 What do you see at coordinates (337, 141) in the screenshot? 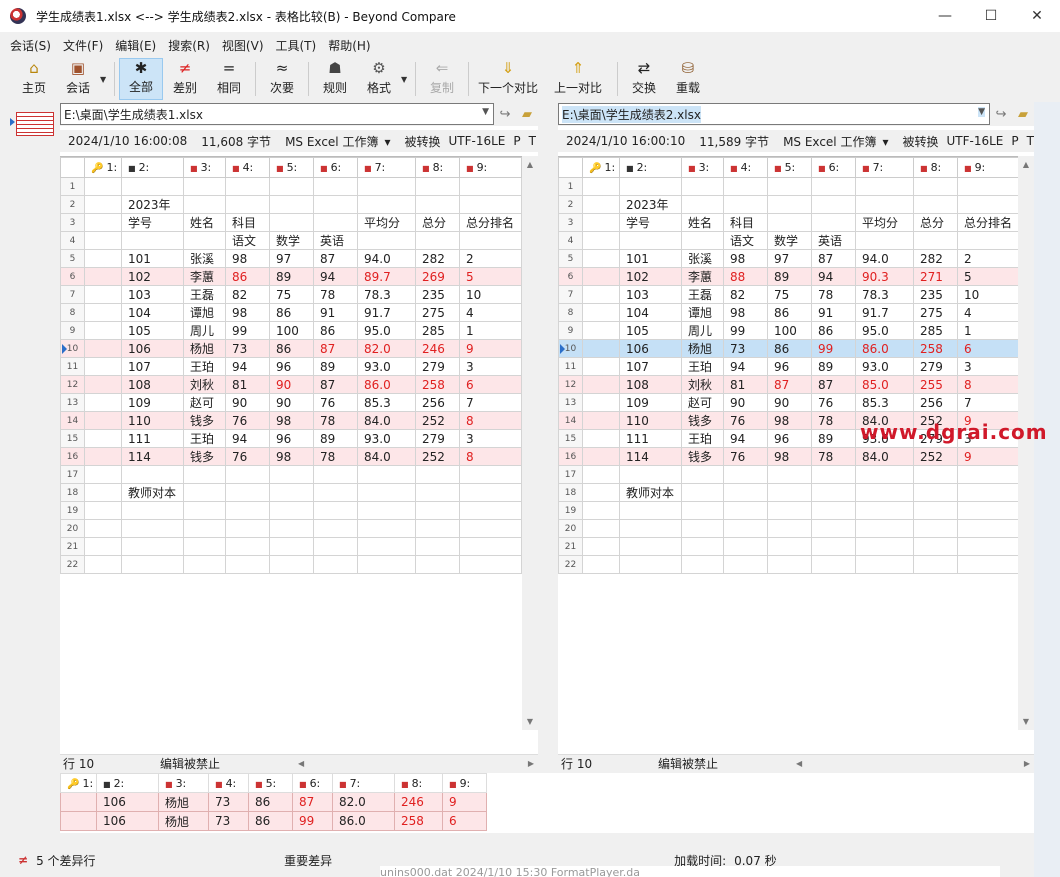
I see `left-file-type: MS Excel 工作簿 ▾` at bounding box center [337, 141].